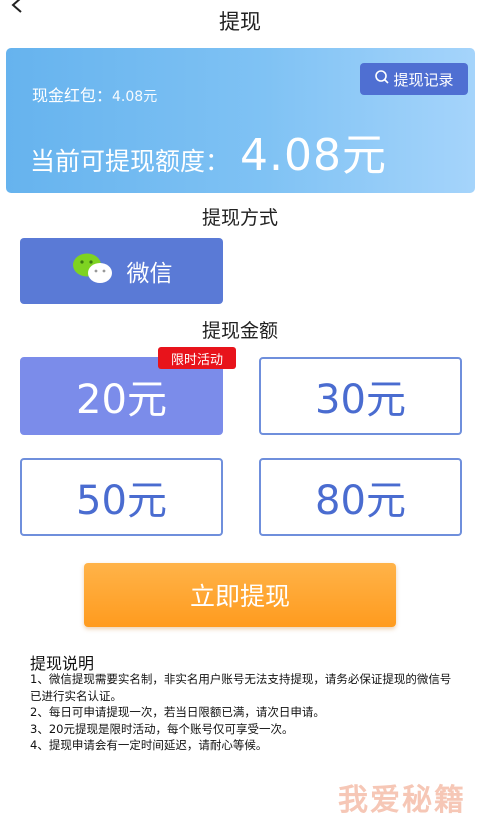 Image resolution: width=480 pixels, height=819 pixels. I want to click on record-button-label: 提现记录, so click(423, 79).